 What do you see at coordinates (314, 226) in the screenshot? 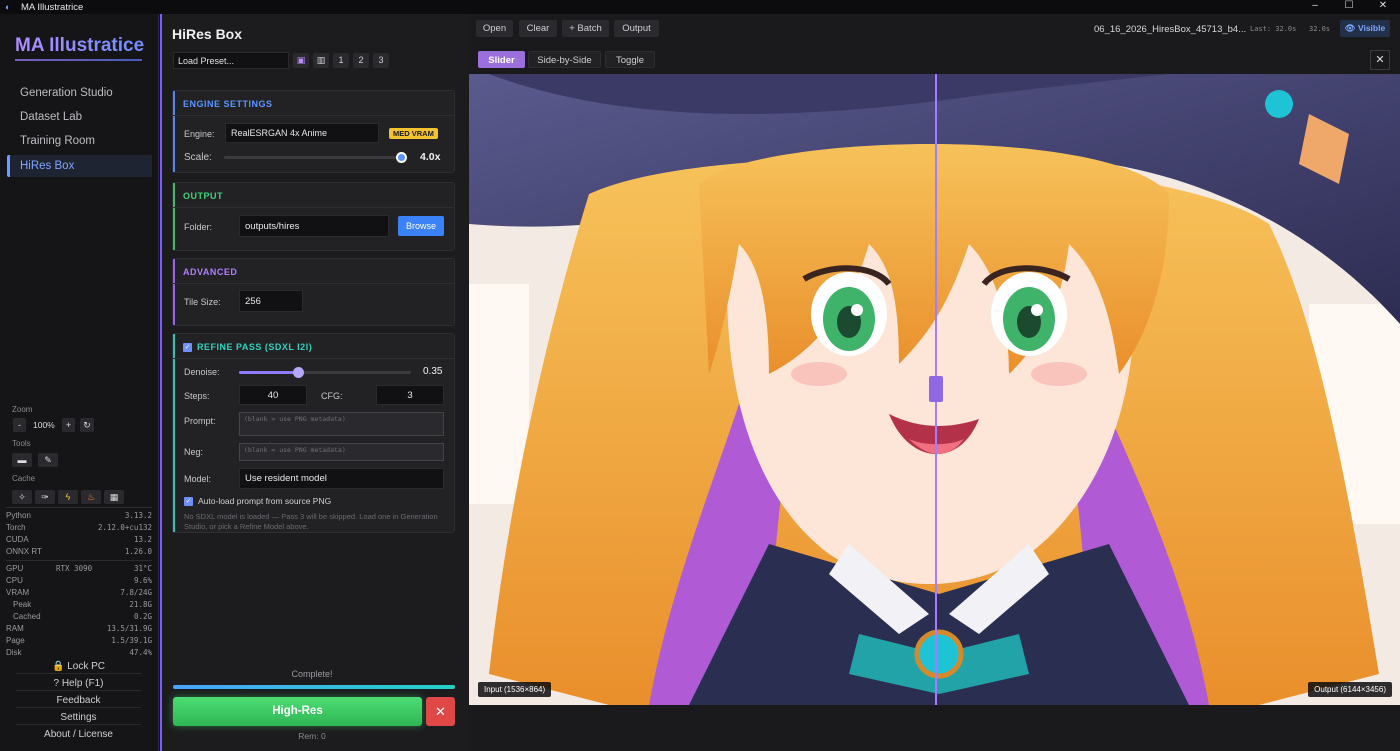
I see `folder-input: outputs/hires` at bounding box center [314, 226].